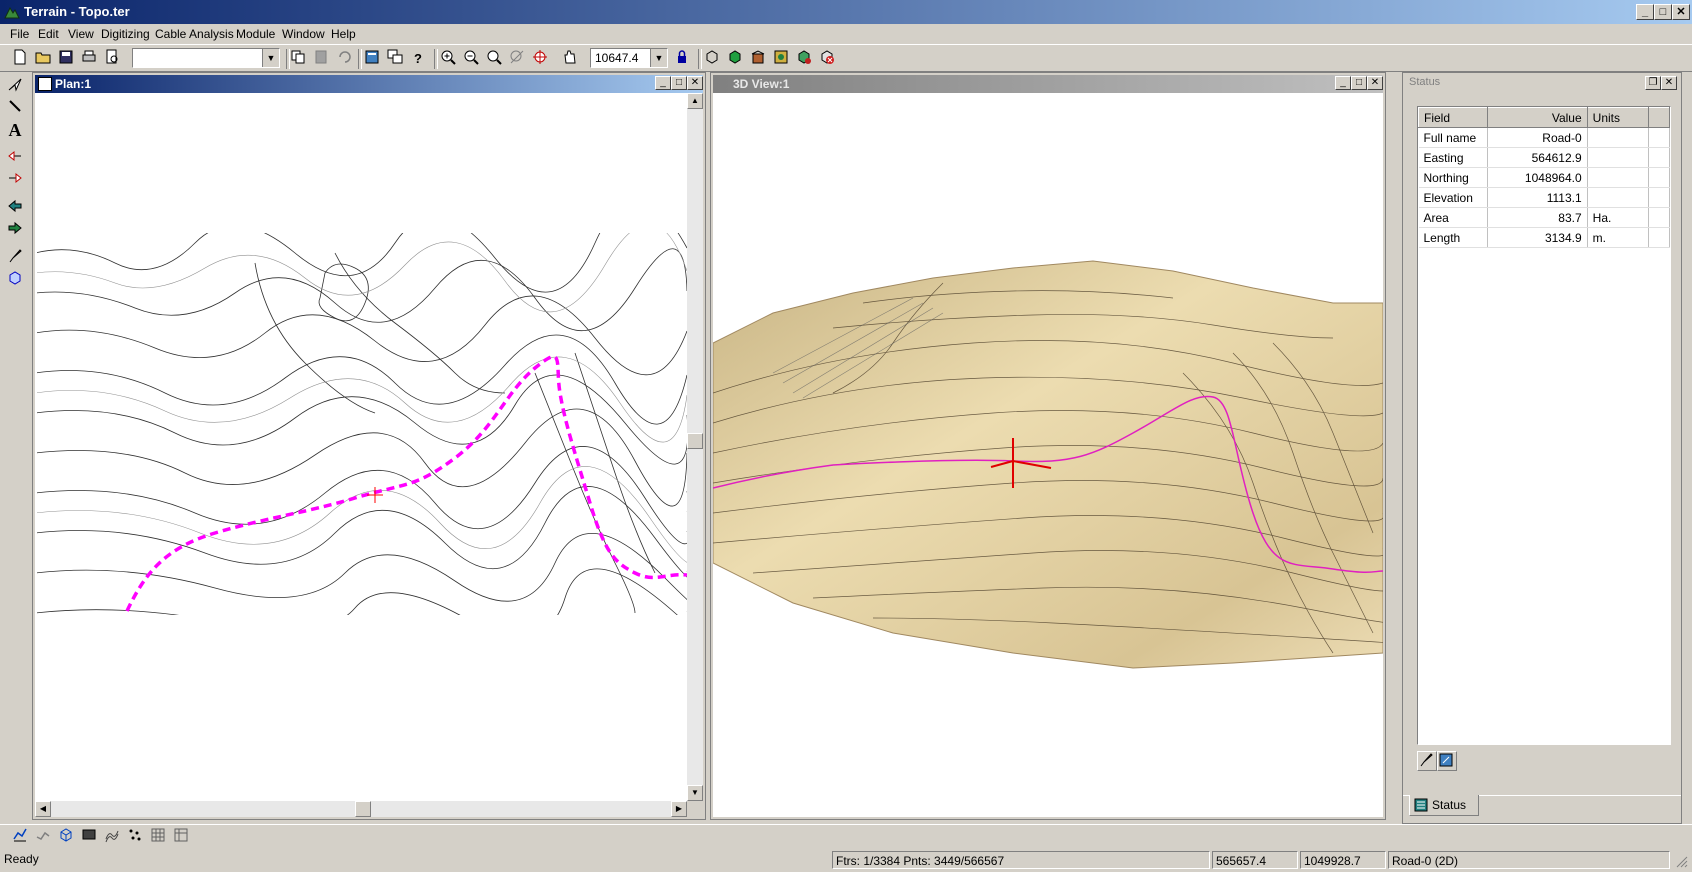 Image resolution: width=1692 pixels, height=872 pixels. I want to click on status-panel-titlebar: Status ❐ ✕, so click(1542, 83).